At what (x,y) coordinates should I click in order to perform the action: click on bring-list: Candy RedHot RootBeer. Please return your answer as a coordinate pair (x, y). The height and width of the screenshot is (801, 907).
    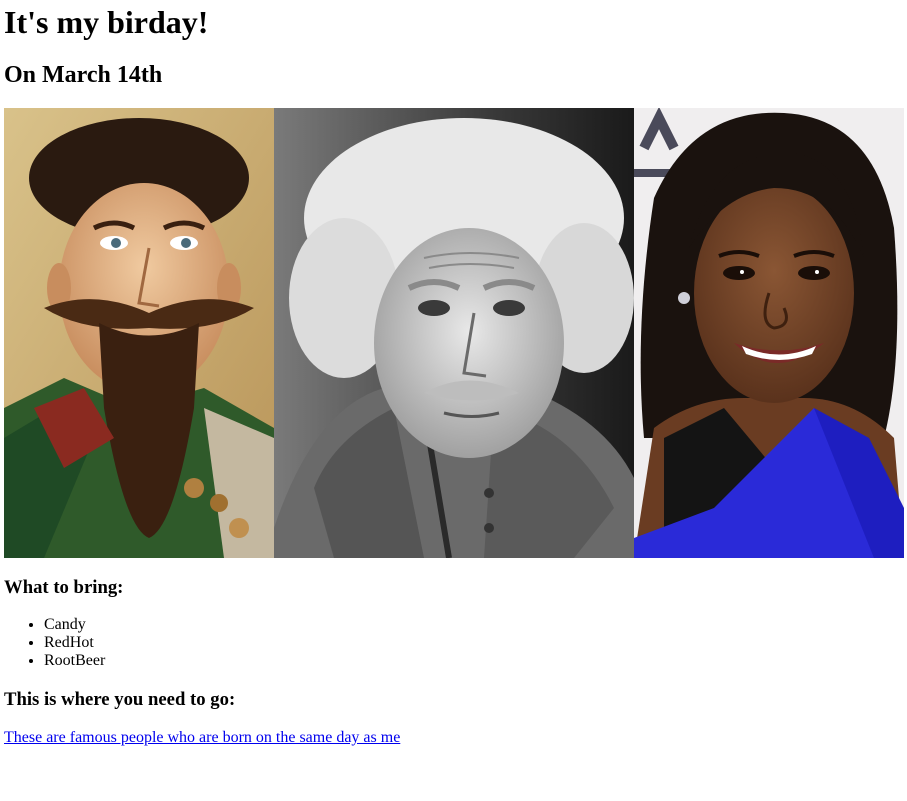
    Looking at the image, I should click on (453, 643).